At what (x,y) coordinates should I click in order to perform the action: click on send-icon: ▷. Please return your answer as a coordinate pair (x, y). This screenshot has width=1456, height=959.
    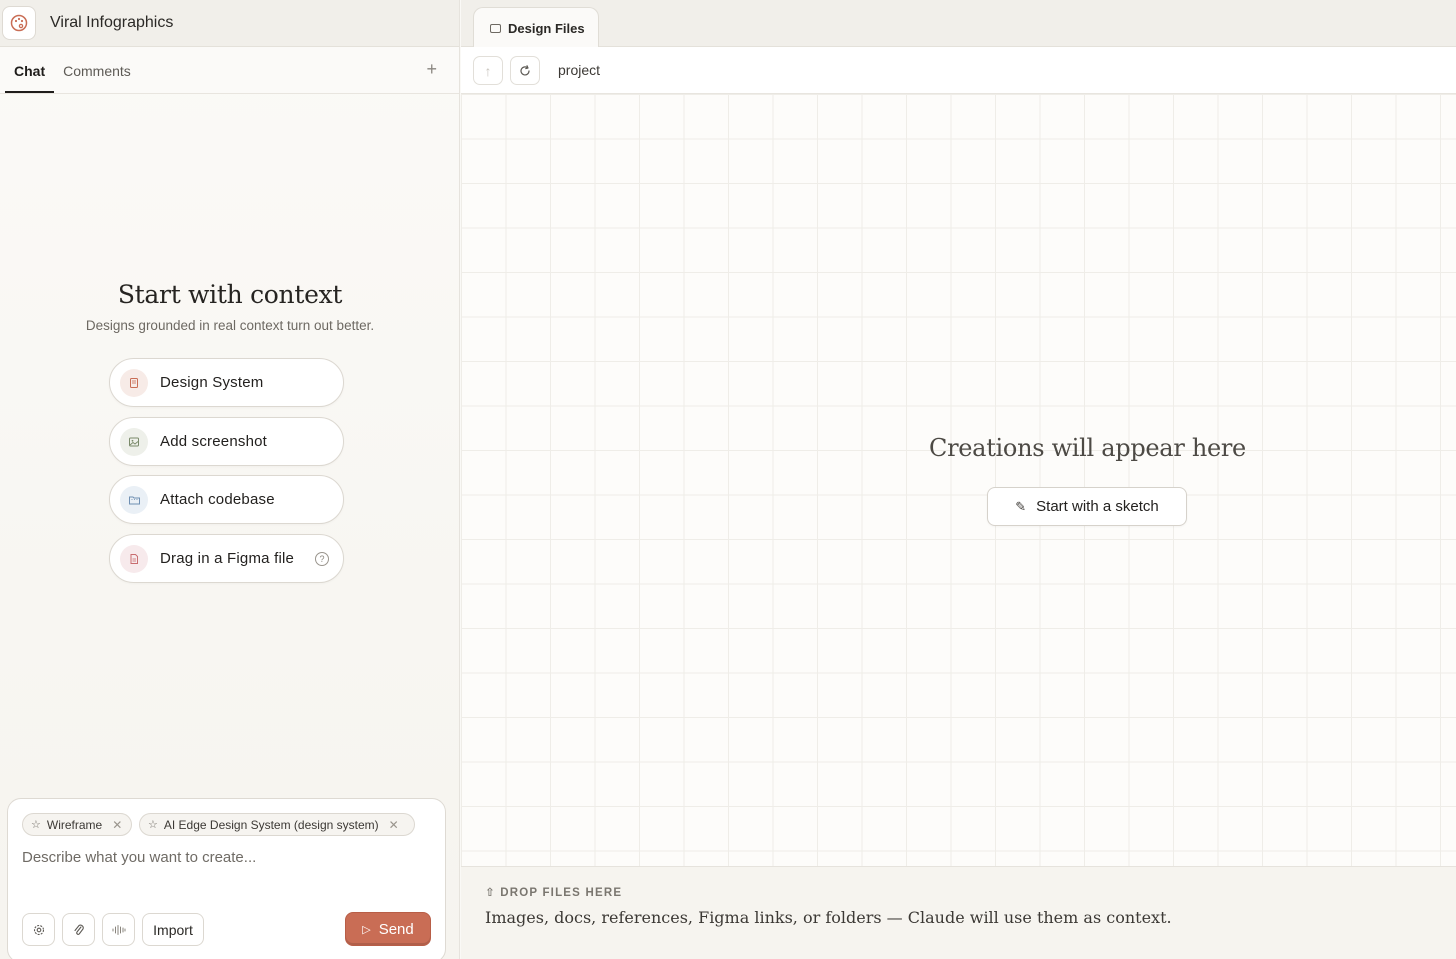
    Looking at the image, I should click on (366, 929).